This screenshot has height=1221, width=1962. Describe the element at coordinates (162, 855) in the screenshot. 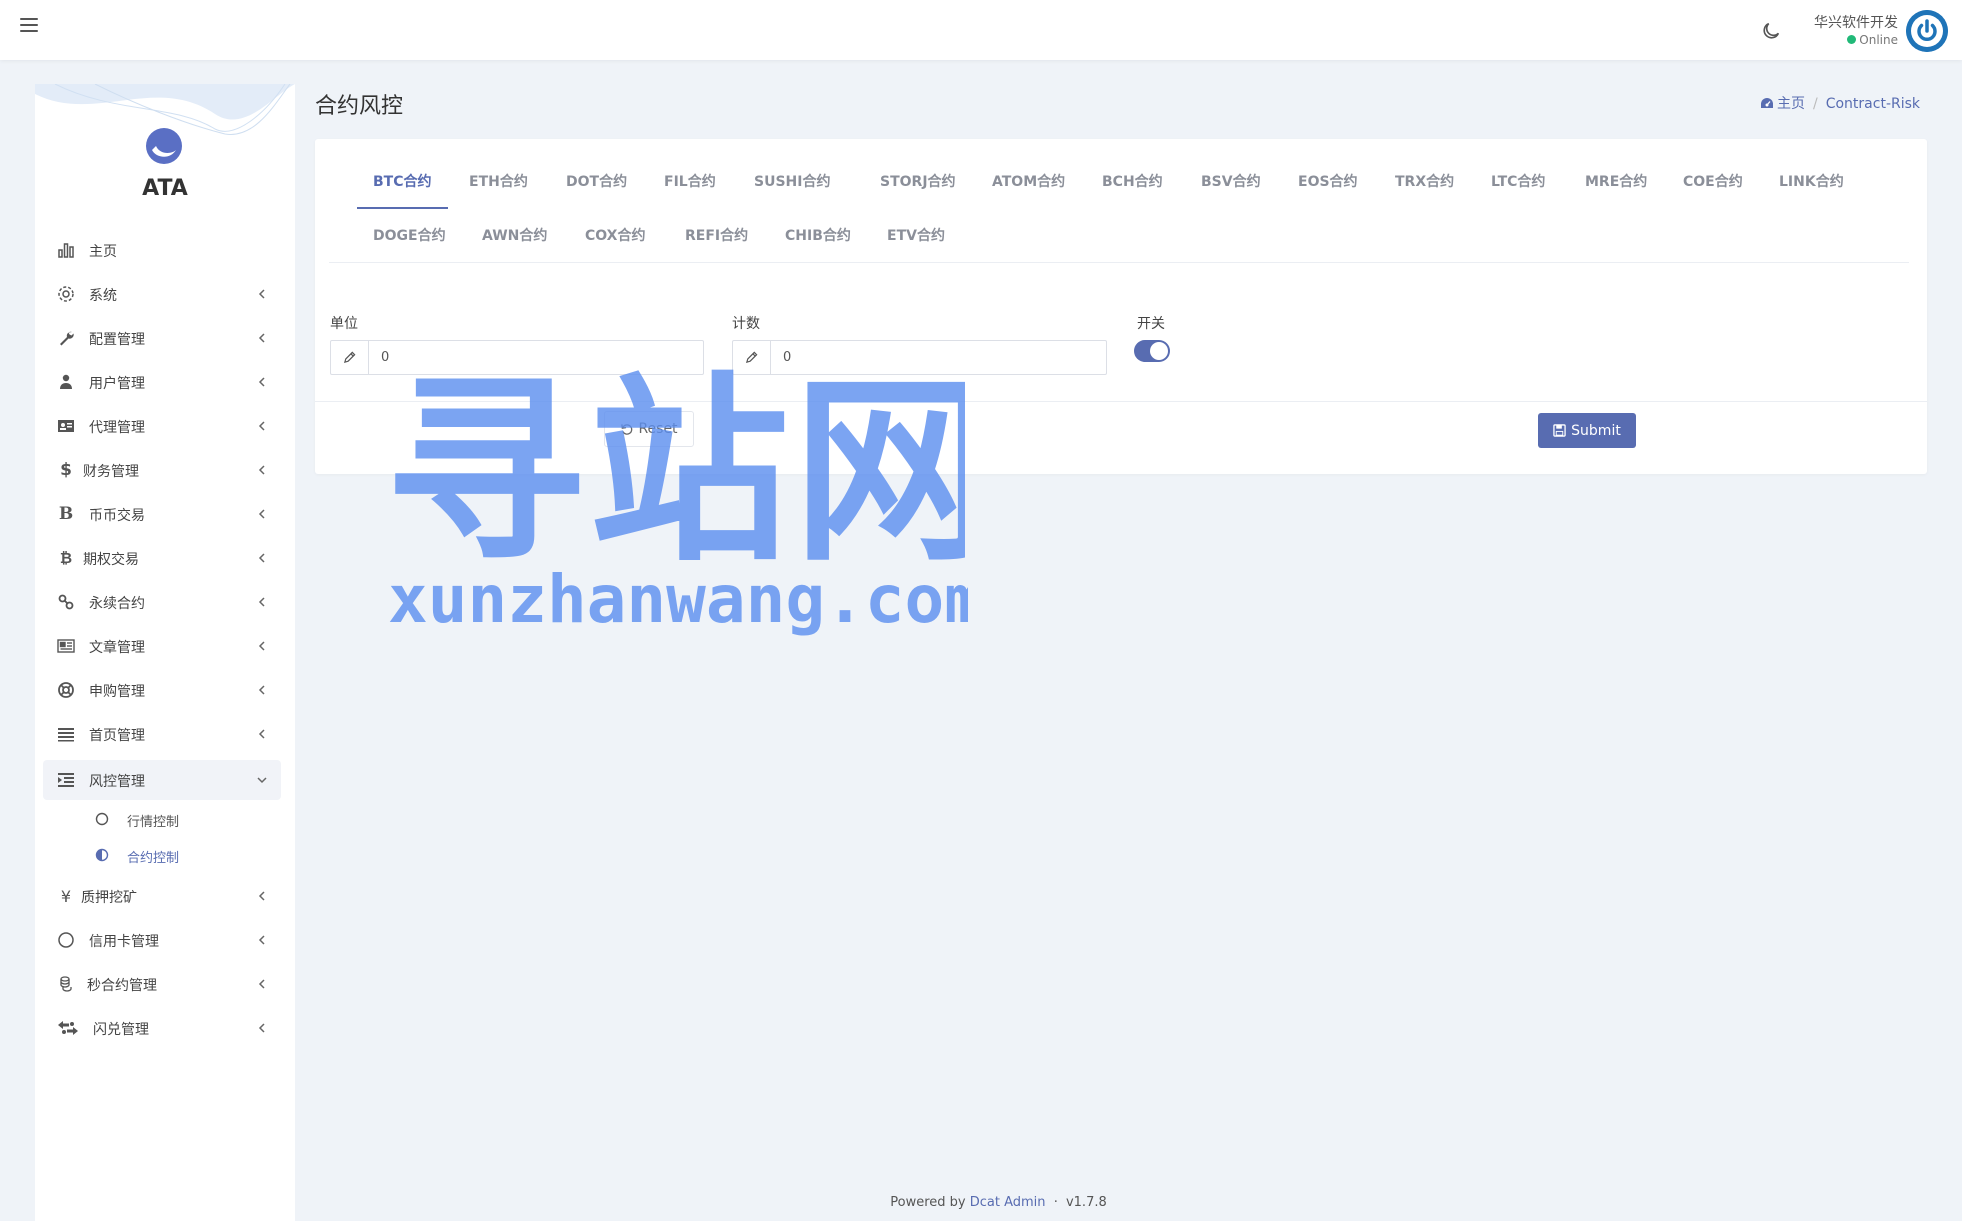

I see `sidebar-subitem-contract-control: 合约控制` at that location.